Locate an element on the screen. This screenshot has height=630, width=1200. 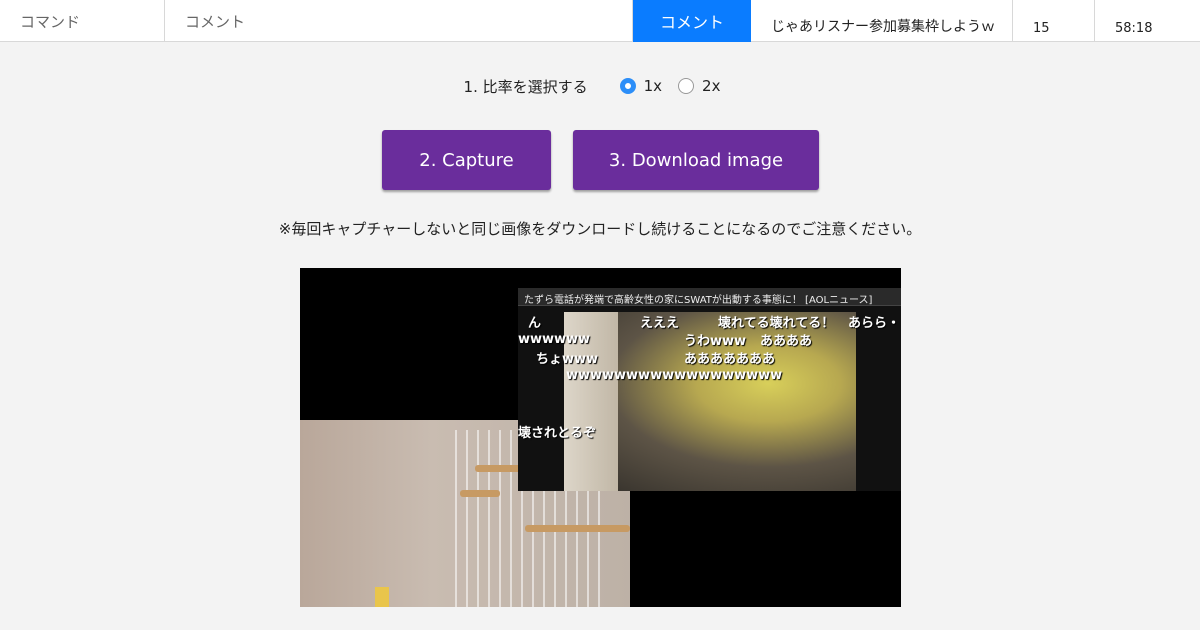
ratio-option-label: 1x is located at coordinates (653, 86).